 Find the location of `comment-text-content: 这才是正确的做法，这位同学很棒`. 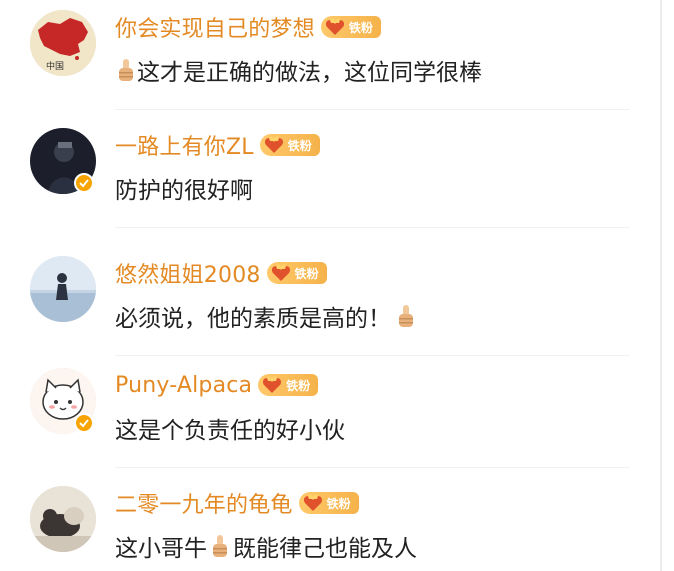

comment-text-content: 这才是正确的做法，这位同学很棒 is located at coordinates (309, 73).